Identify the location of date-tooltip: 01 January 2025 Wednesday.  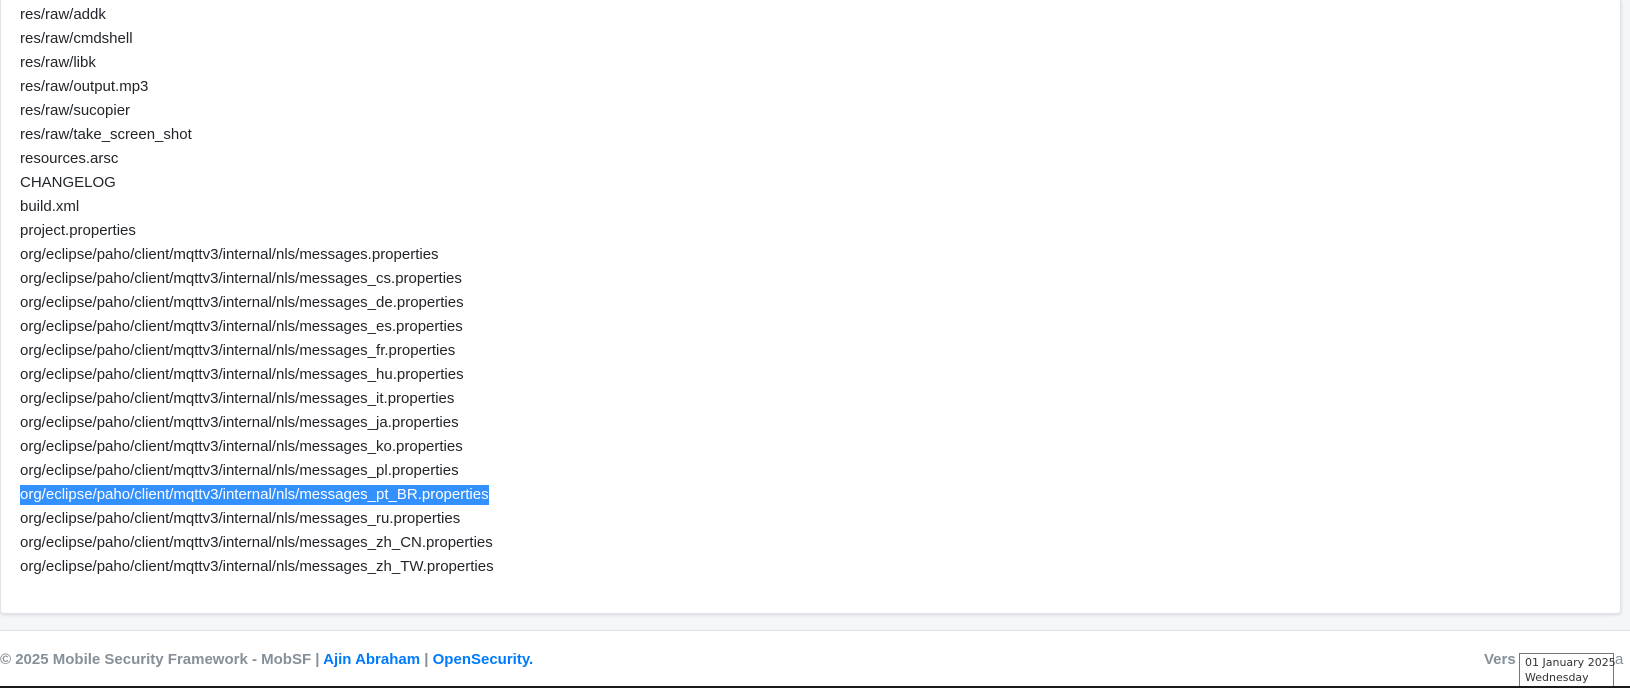
(1567, 670).